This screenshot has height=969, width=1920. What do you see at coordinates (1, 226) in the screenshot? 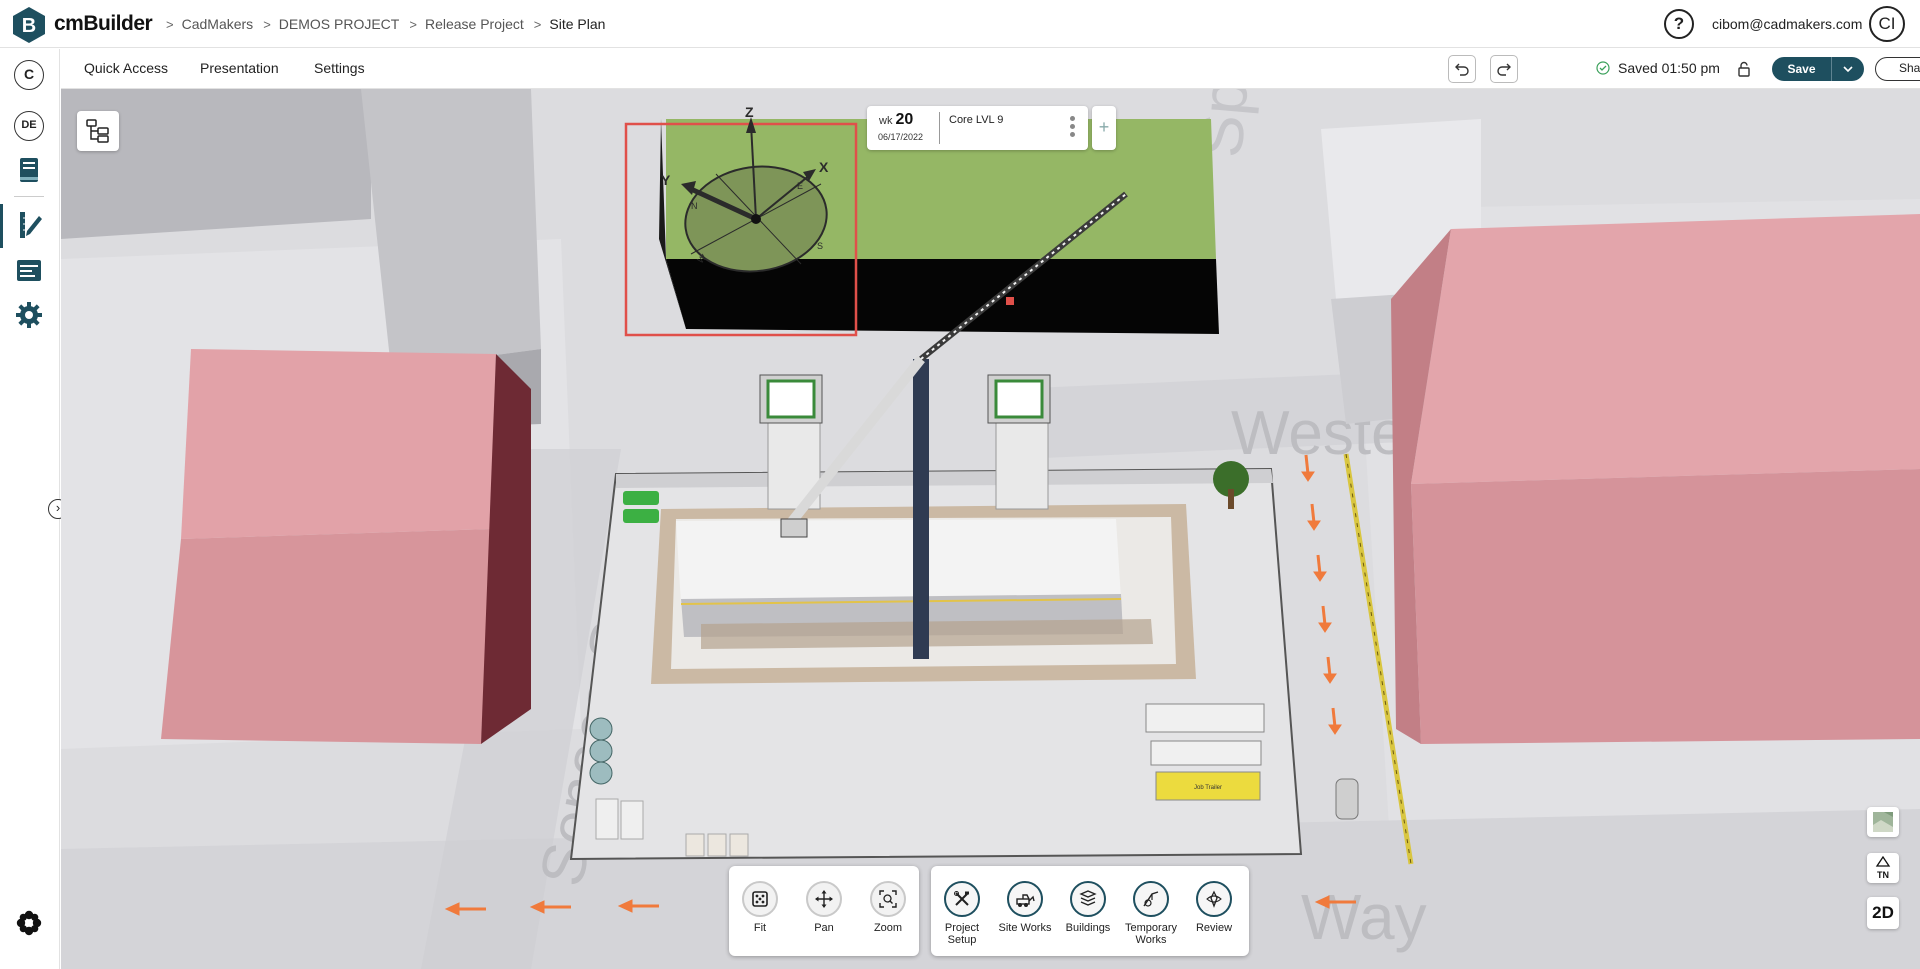
I see `rail-active-indicator` at bounding box center [1, 226].